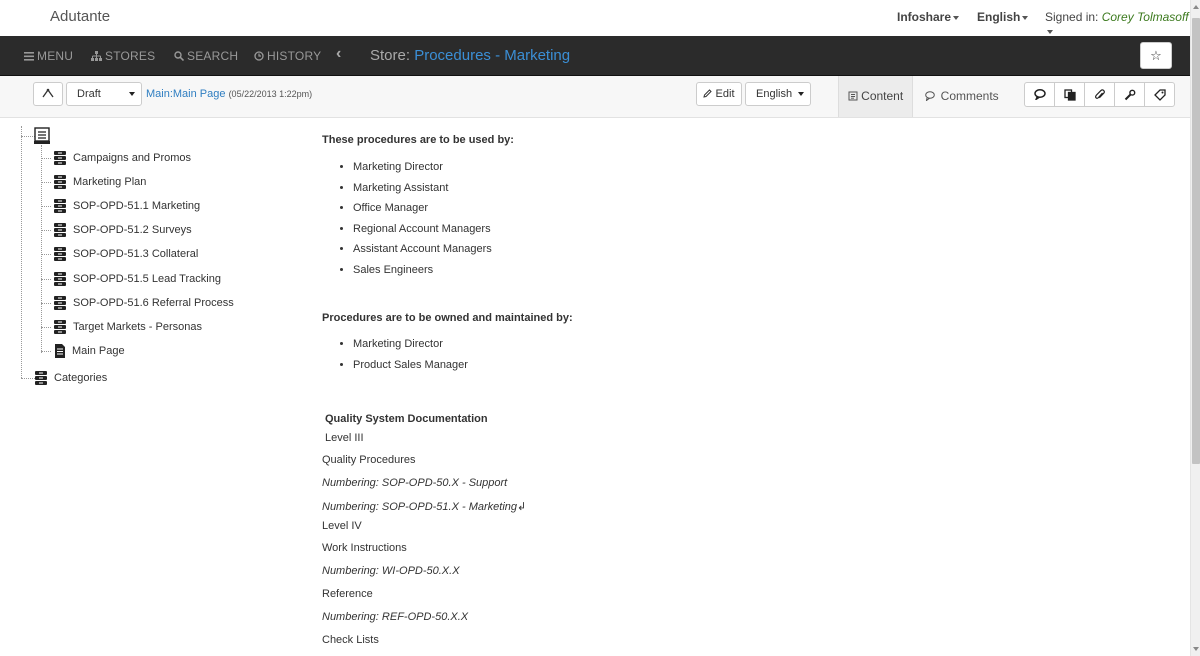 Image resolution: width=1200 pixels, height=656 pixels. What do you see at coordinates (406, 419) in the screenshot?
I see `qsd-heading: Quality System Documentation` at bounding box center [406, 419].